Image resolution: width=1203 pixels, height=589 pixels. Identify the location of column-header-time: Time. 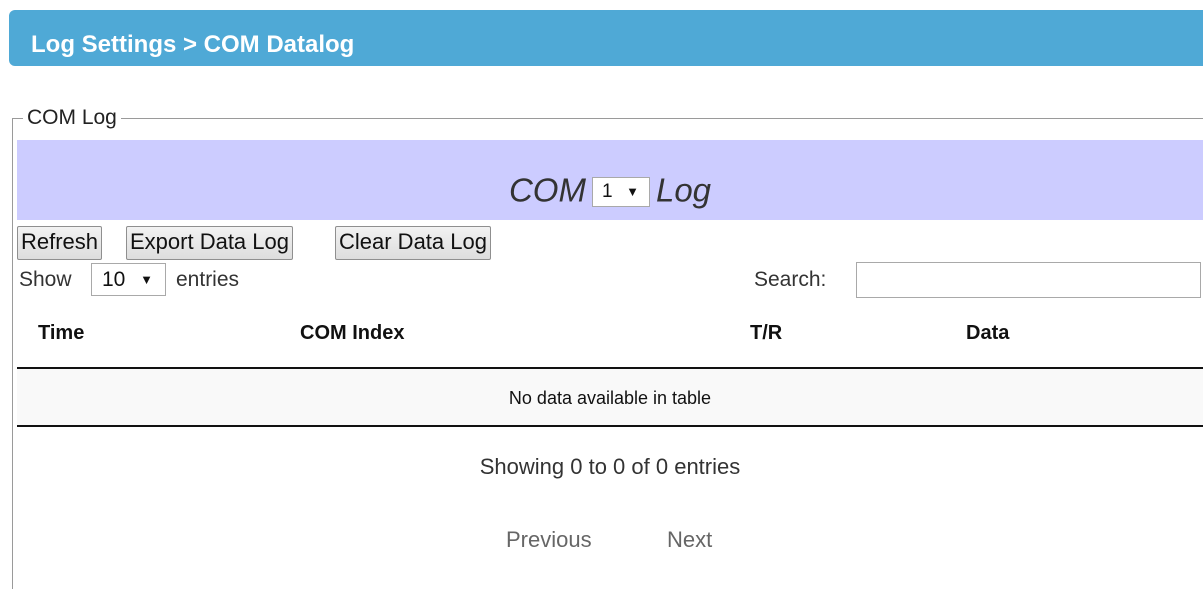
(61, 333).